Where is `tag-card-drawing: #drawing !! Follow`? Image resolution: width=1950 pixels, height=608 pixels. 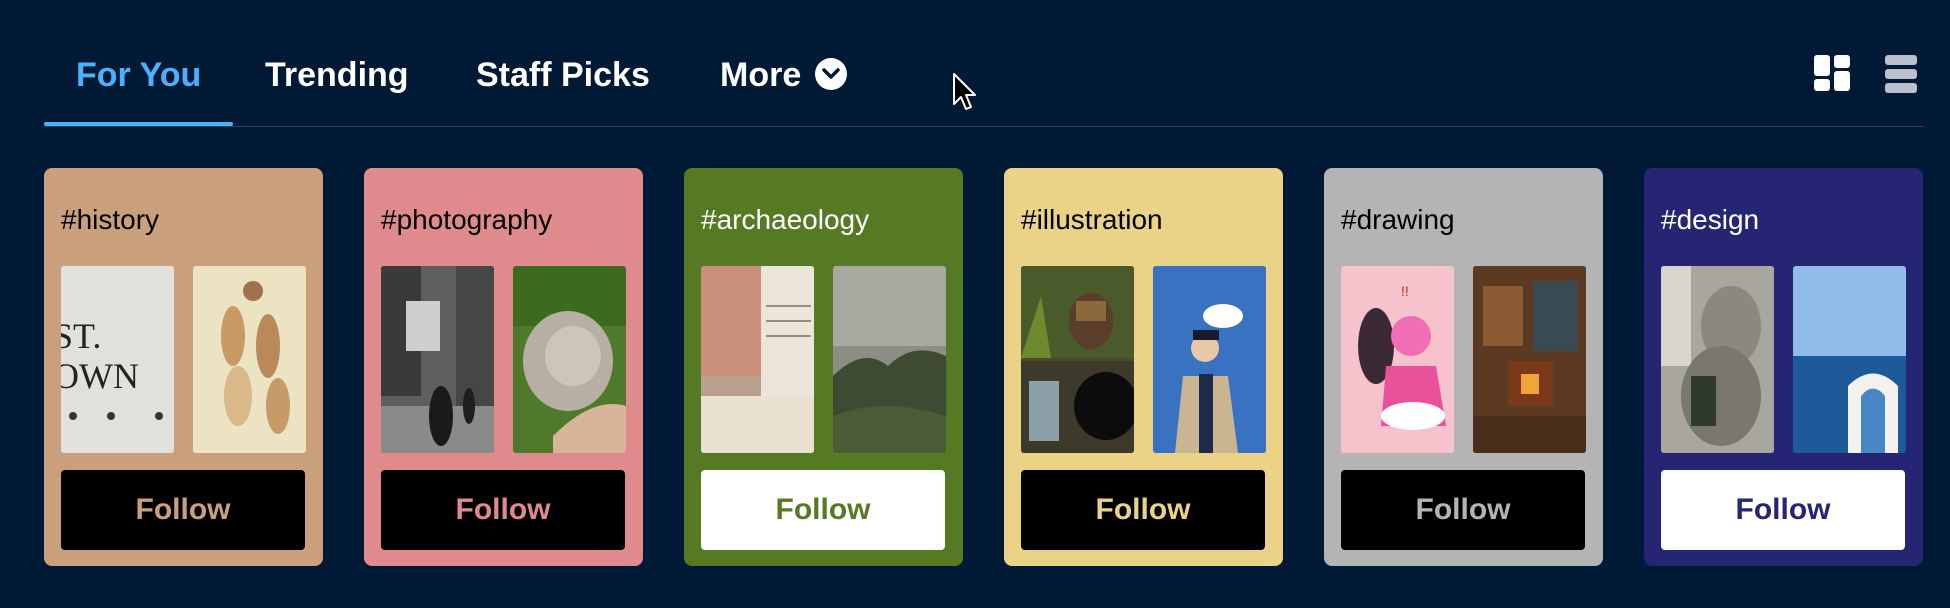 tag-card-drawing: #drawing !! Follow is located at coordinates (1463, 367).